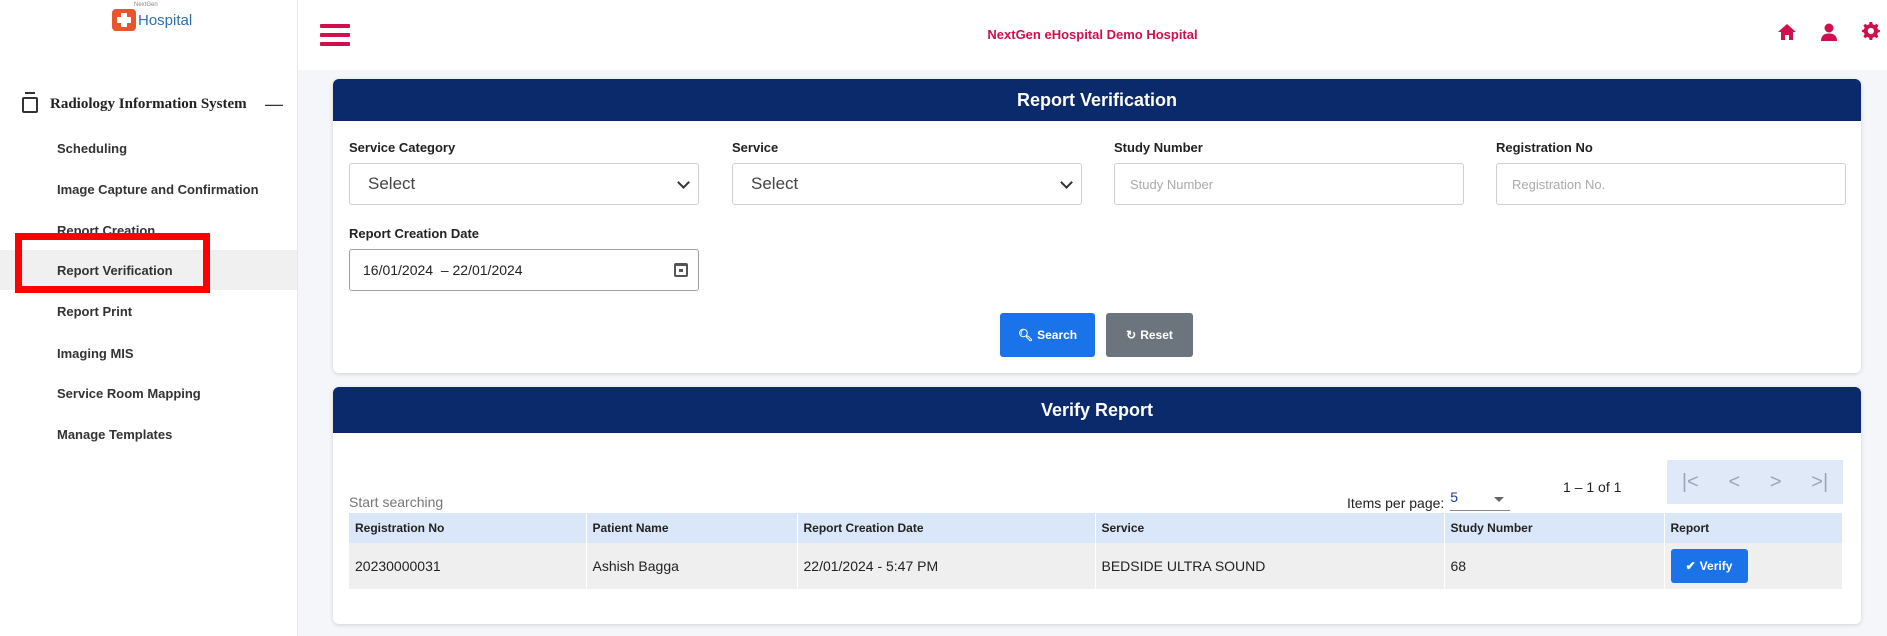 Image resolution: width=1887 pixels, height=636 pixels. Describe the element at coordinates (92, 148) in the screenshot. I see `sidebar-item-label: Scheduling` at that location.